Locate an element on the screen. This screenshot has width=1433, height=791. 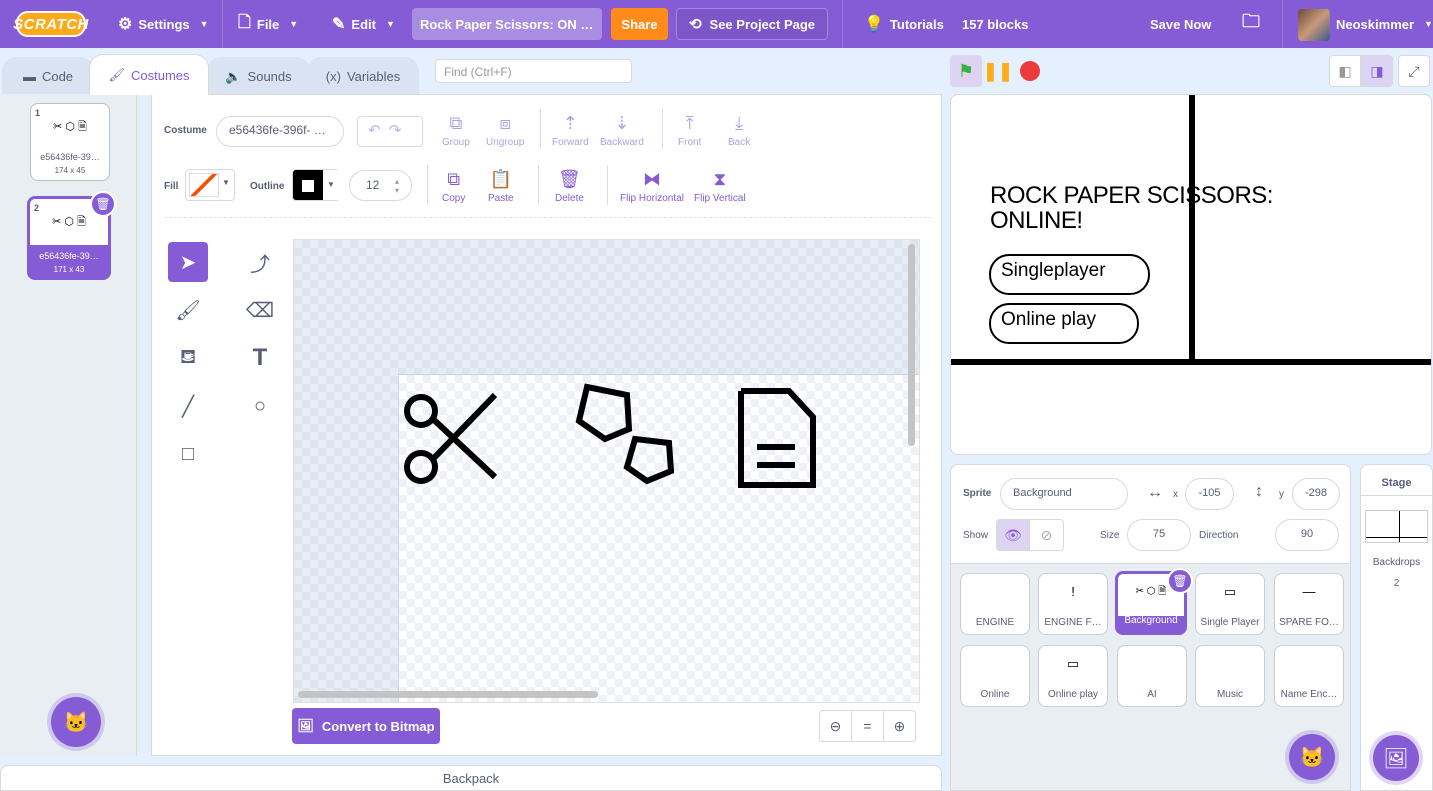
tab-code: ▬ Code is located at coordinates (48, 76).